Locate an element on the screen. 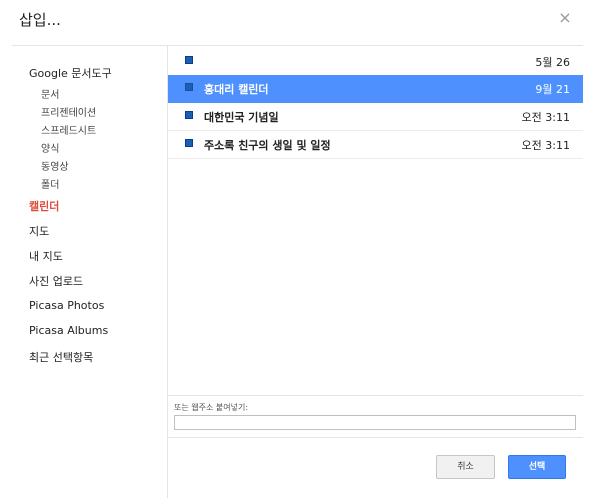 The width and height of the screenshot is (600, 498). sidebar-item-calendar: 캘린더 is located at coordinates (44, 206).